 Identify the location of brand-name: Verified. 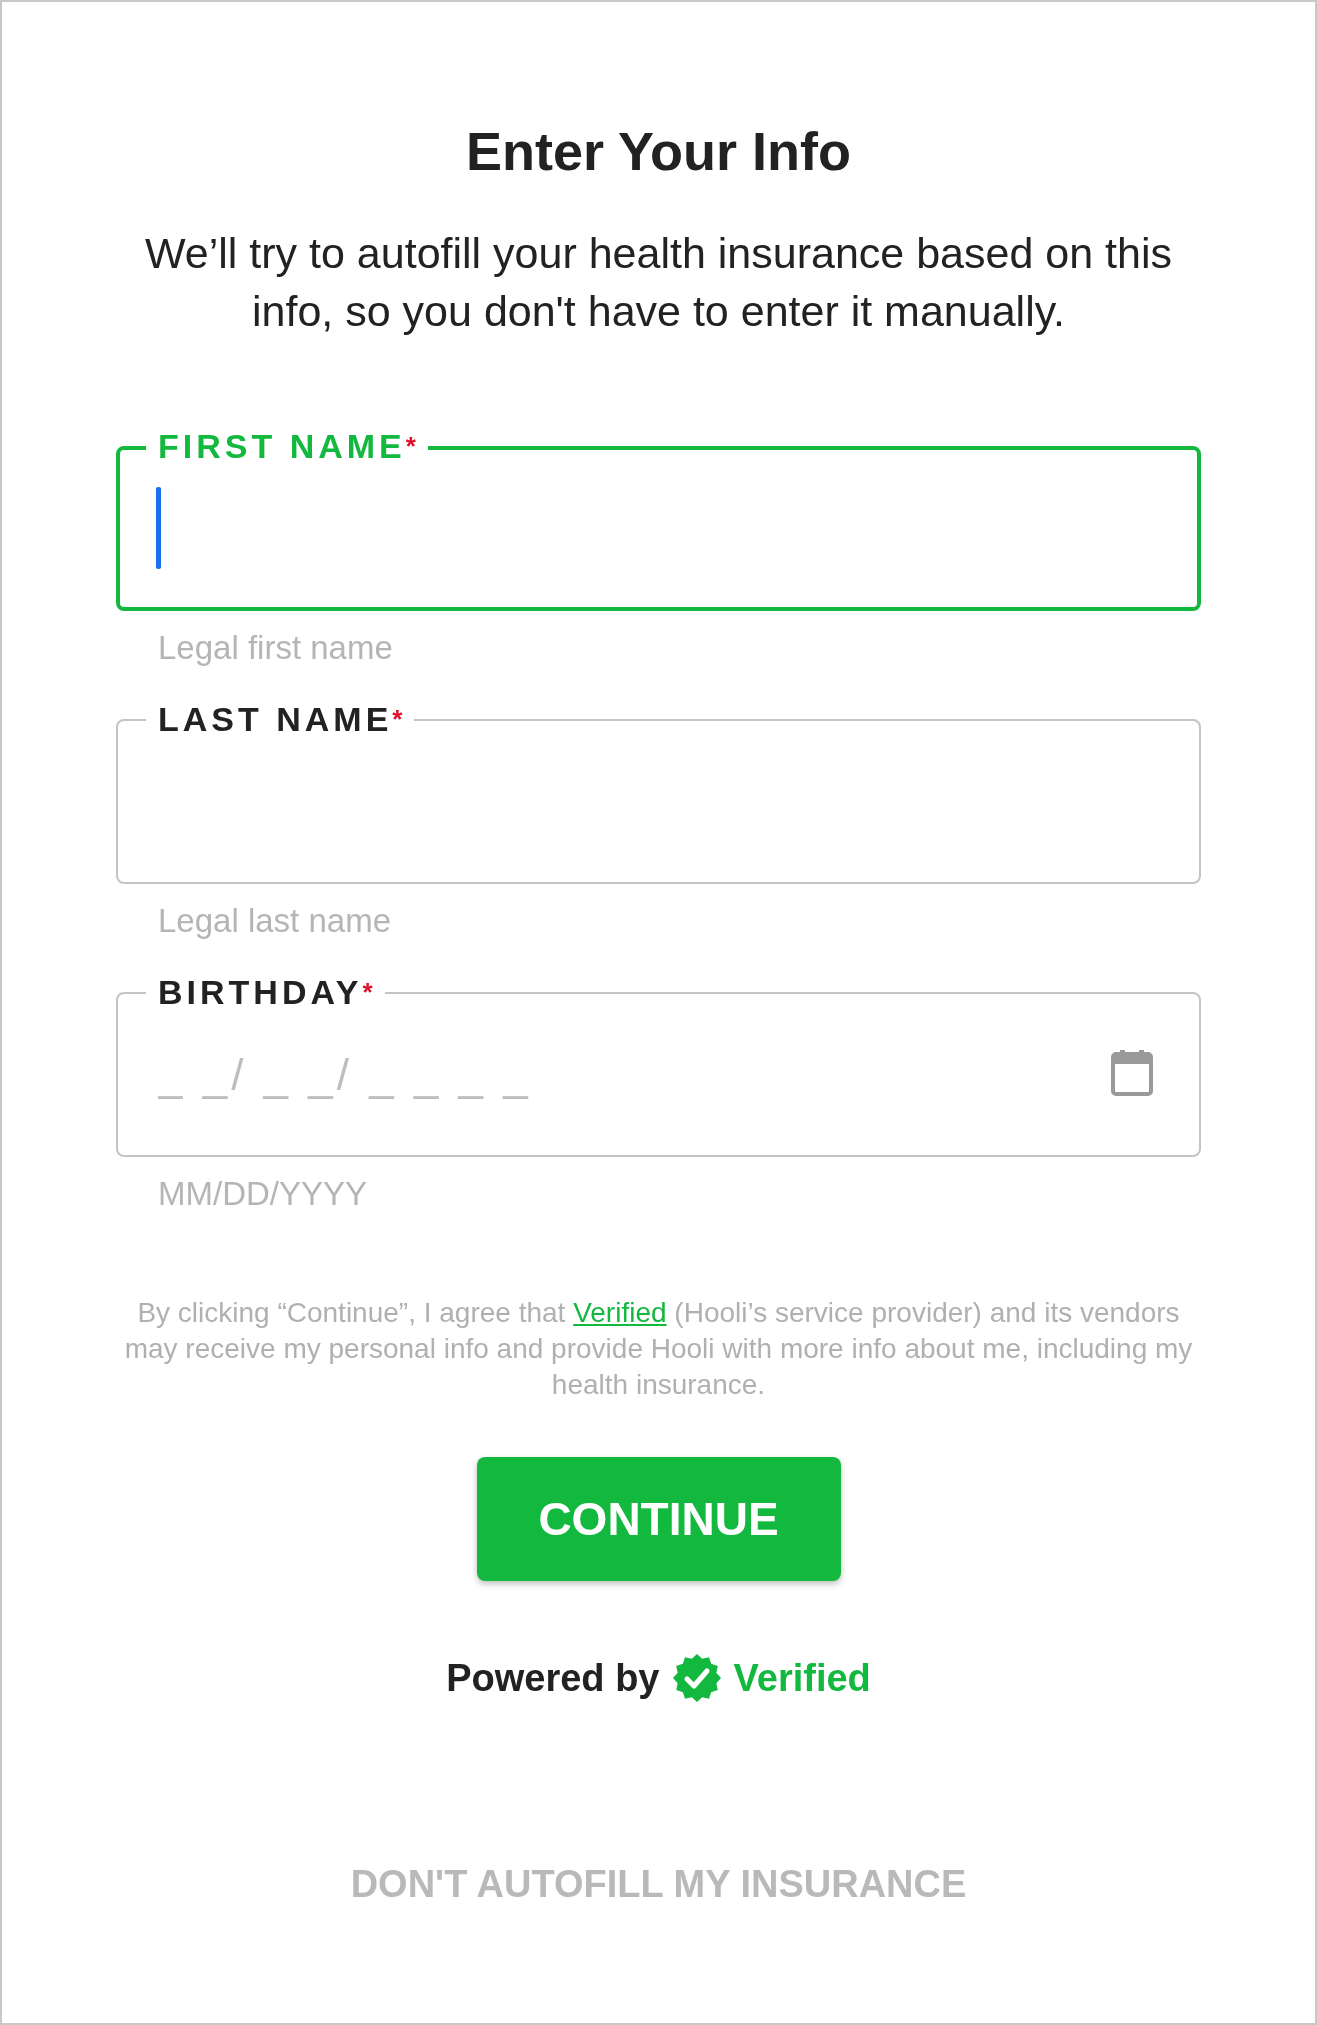
(802, 1678).